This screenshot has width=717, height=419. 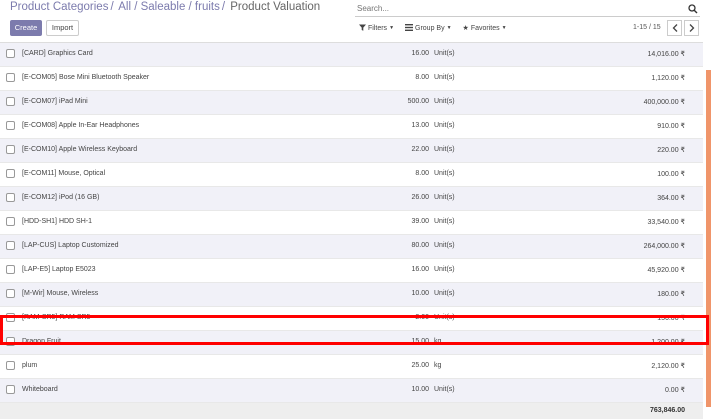 What do you see at coordinates (57, 53) in the screenshot?
I see `product-name: [CARD] Graphics Card` at bounding box center [57, 53].